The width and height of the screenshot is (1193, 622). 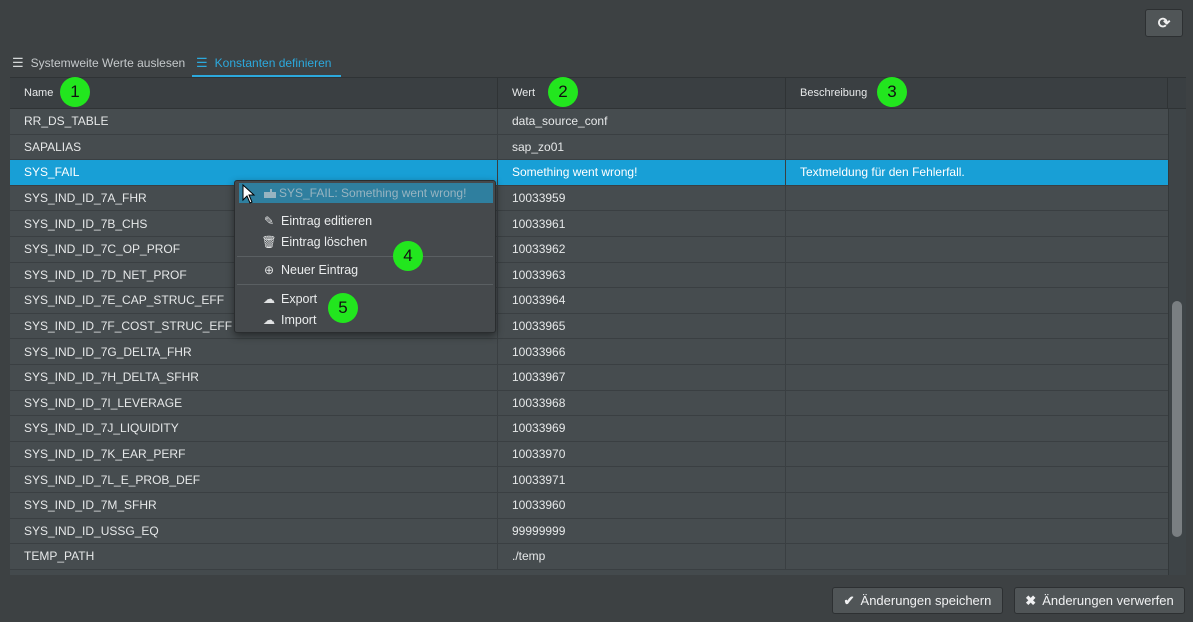 I want to click on discard-changes-button: ✖ Änderungen verwerfen, so click(x=1099, y=600).